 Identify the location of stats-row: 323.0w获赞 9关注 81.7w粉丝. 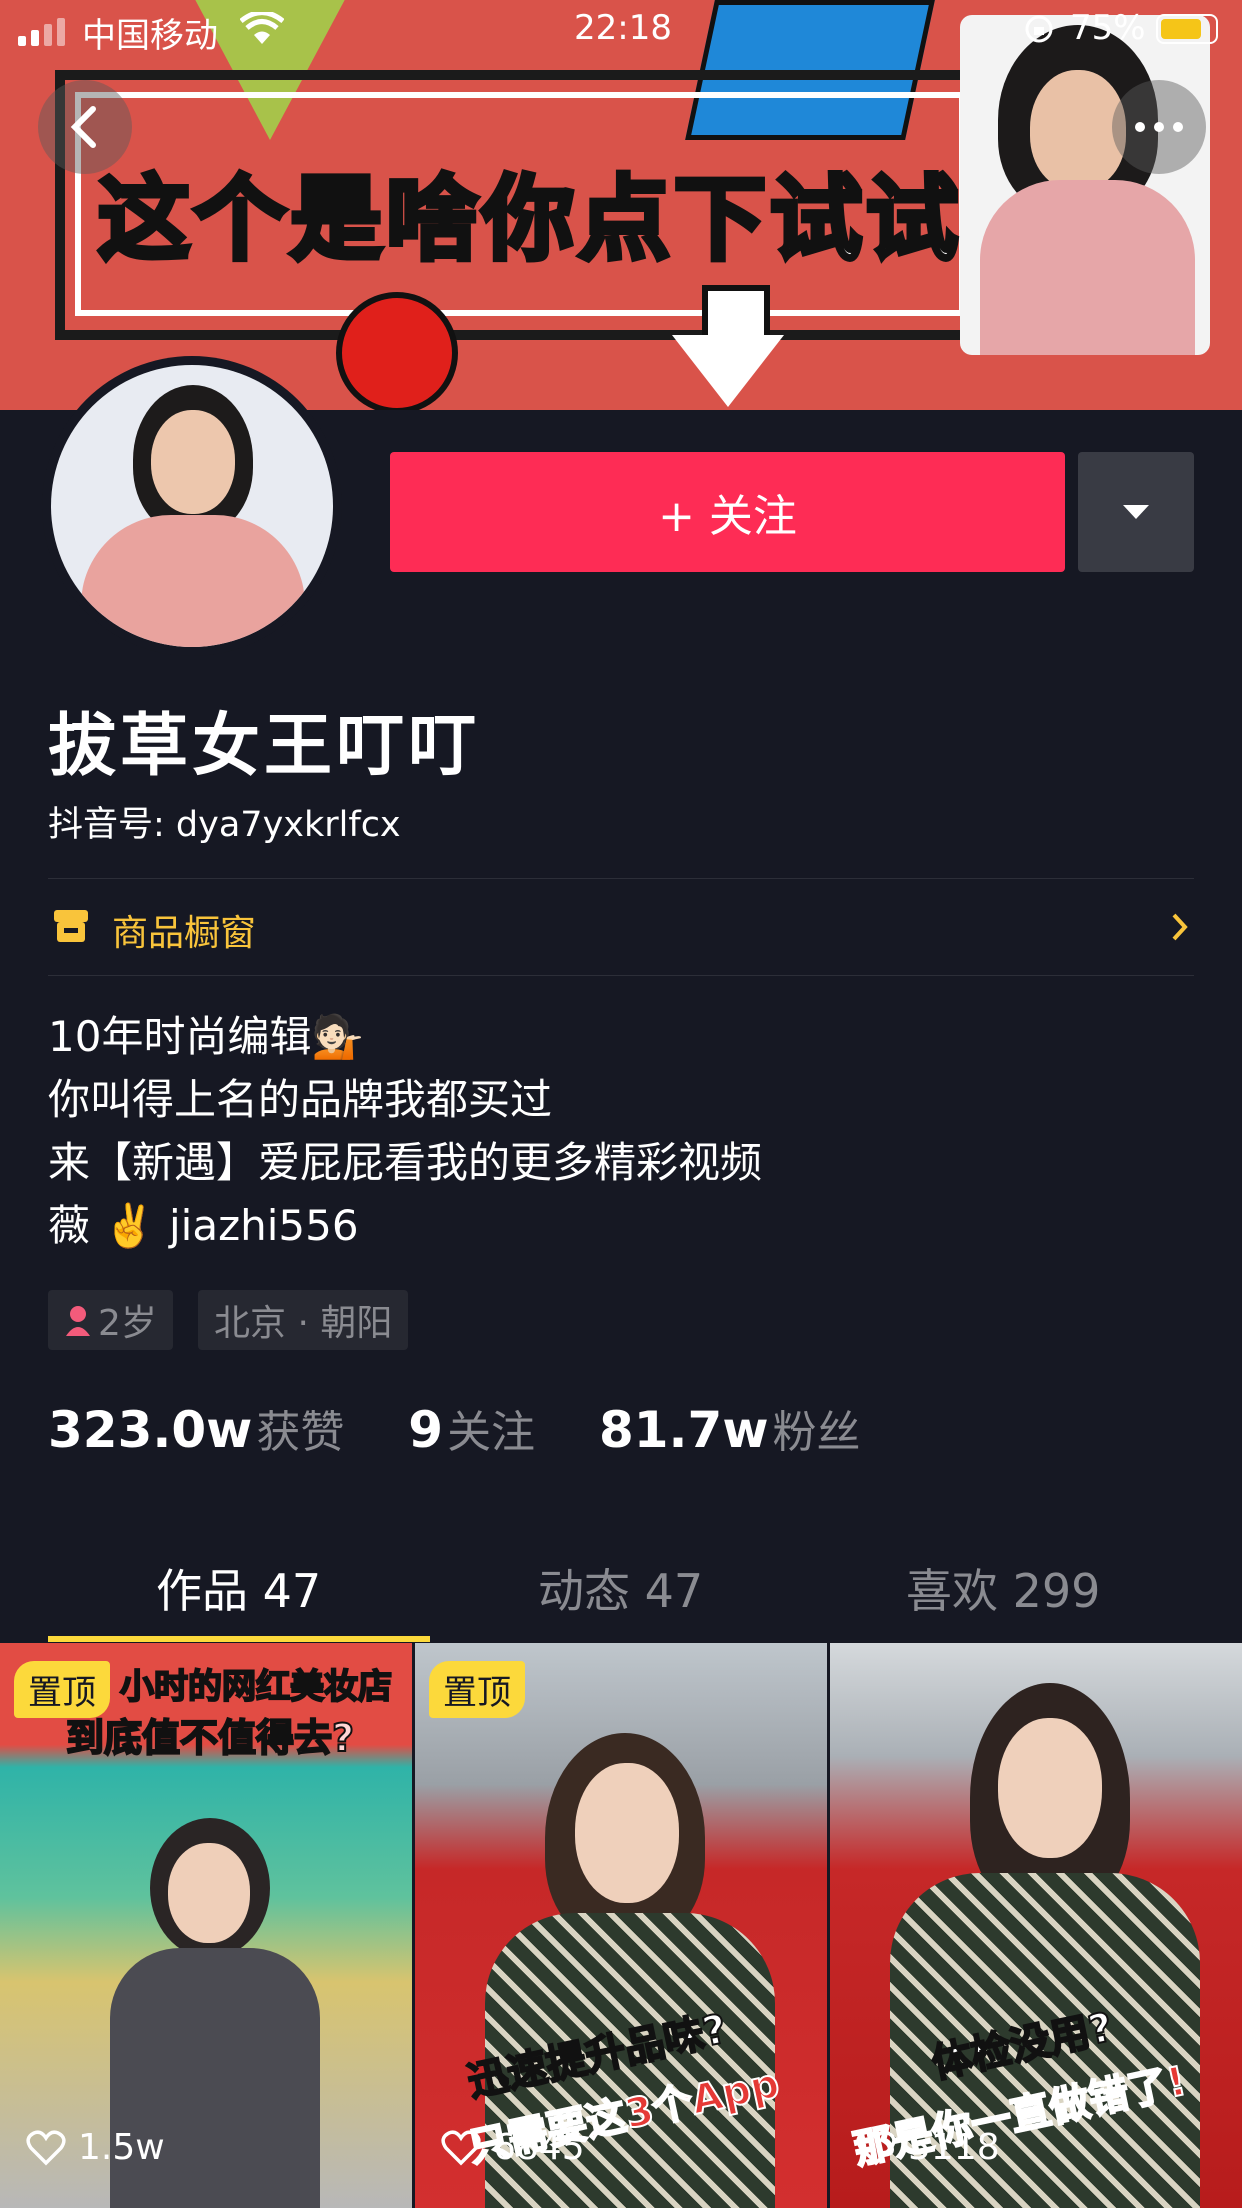
(454, 1428).